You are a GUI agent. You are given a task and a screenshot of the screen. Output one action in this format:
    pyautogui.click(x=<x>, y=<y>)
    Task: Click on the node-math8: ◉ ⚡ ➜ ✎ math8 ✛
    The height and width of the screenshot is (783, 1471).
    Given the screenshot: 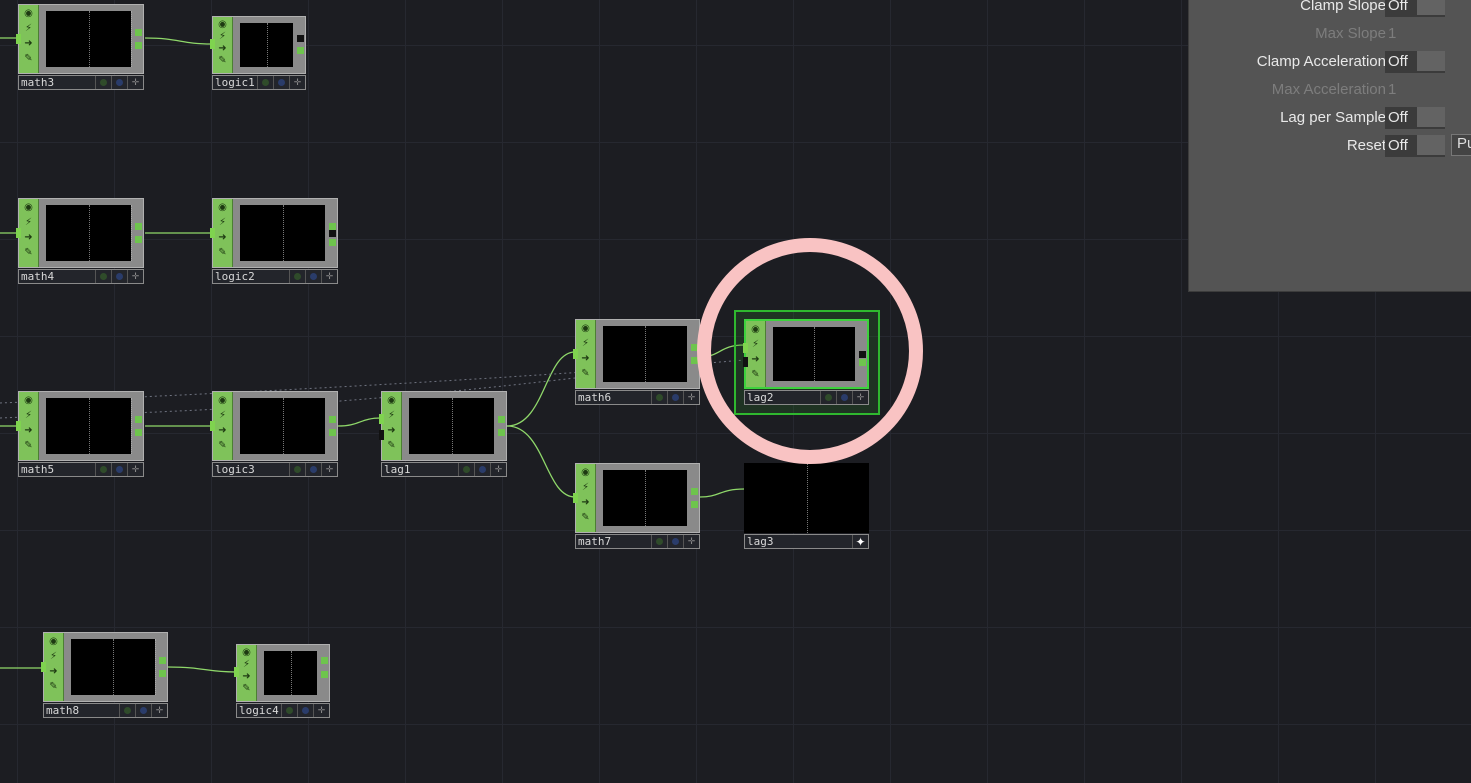 What is the action you would take?
    pyautogui.click(x=104, y=675)
    